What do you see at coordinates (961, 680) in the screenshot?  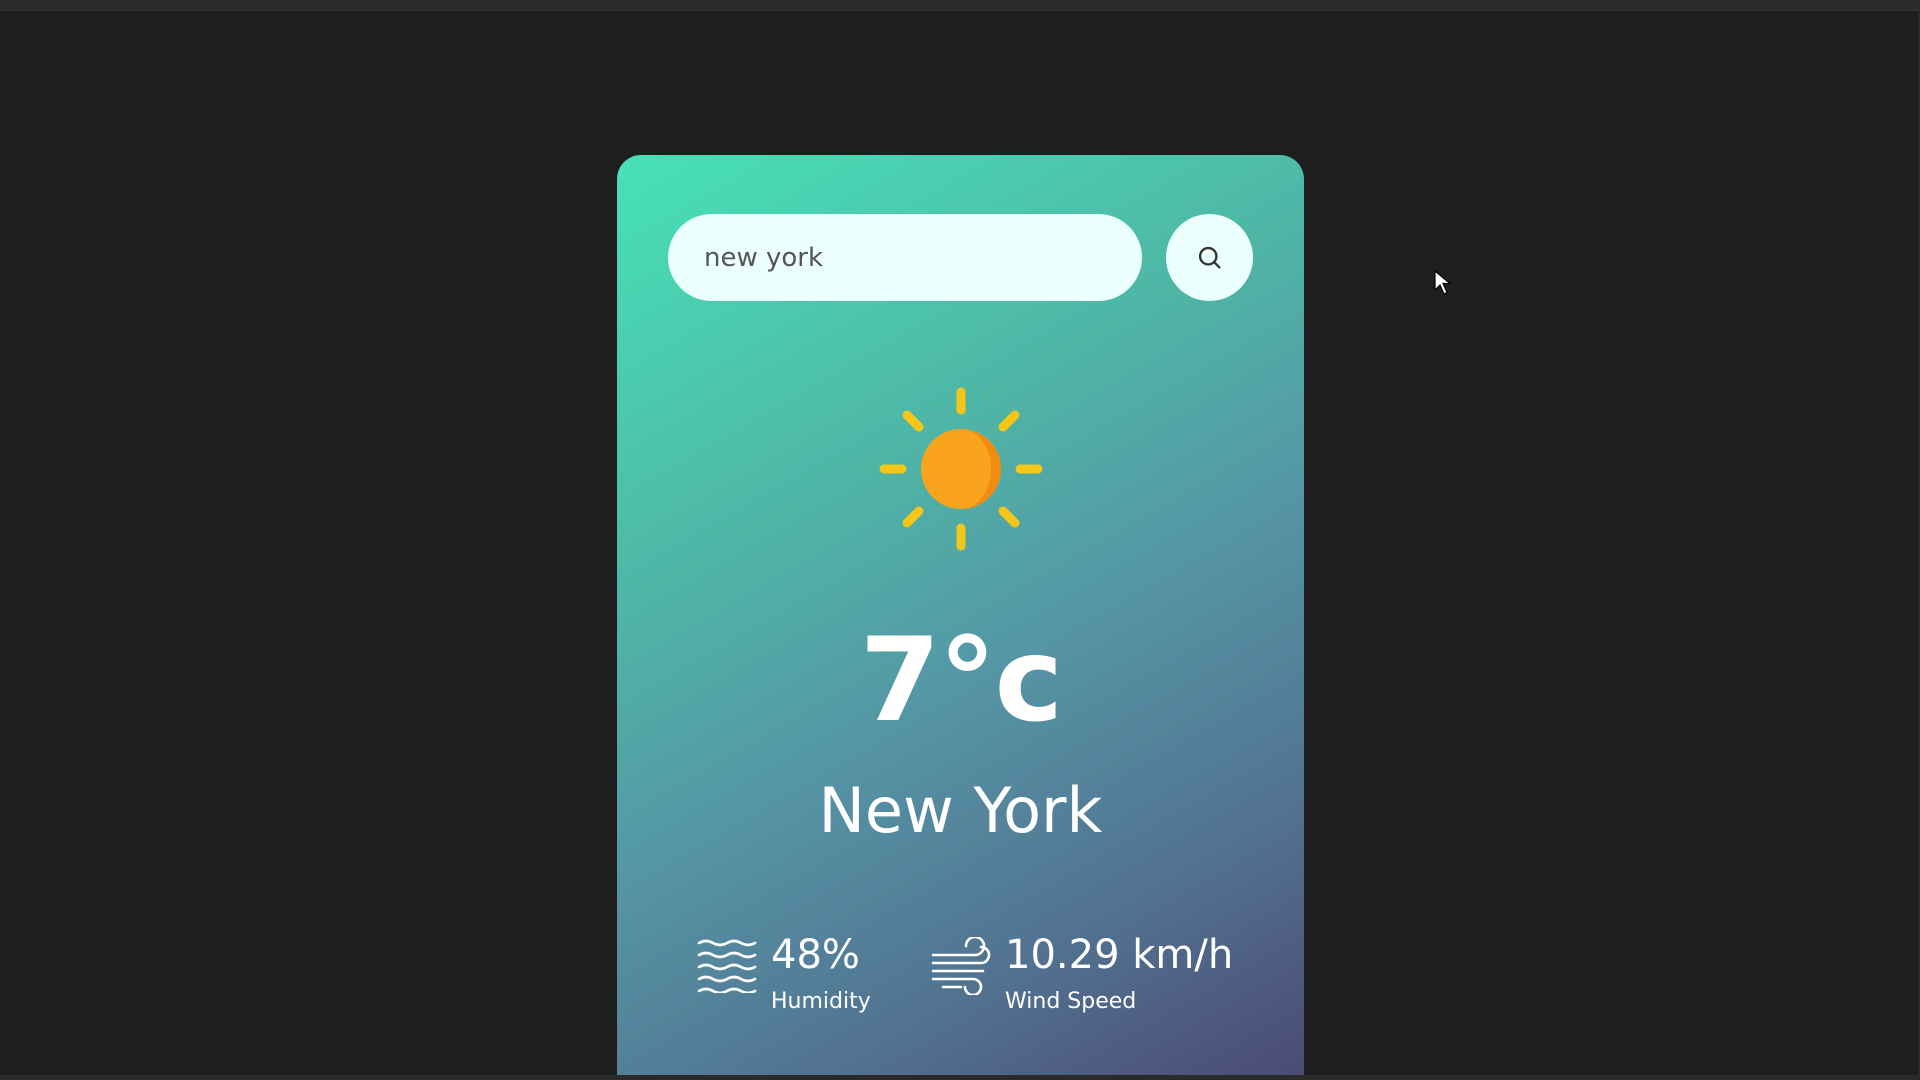 I see `temperature: 7°c` at bounding box center [961, 680].